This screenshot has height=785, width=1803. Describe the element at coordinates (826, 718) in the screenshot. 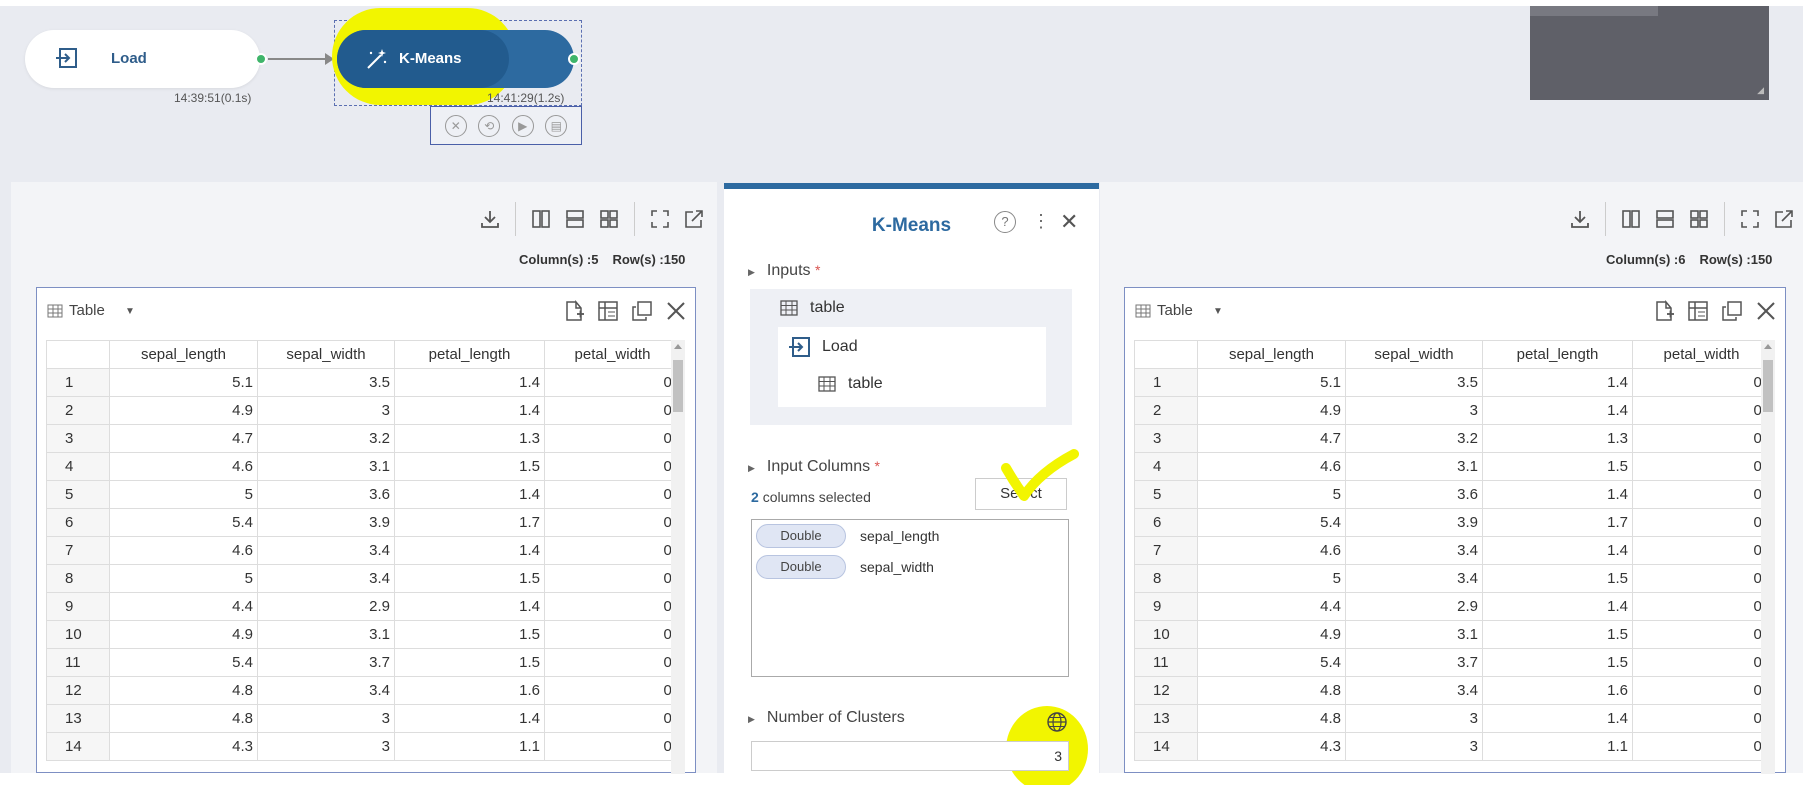

I see `clusters-section-header: ▶ Number of Clusters` at that location.